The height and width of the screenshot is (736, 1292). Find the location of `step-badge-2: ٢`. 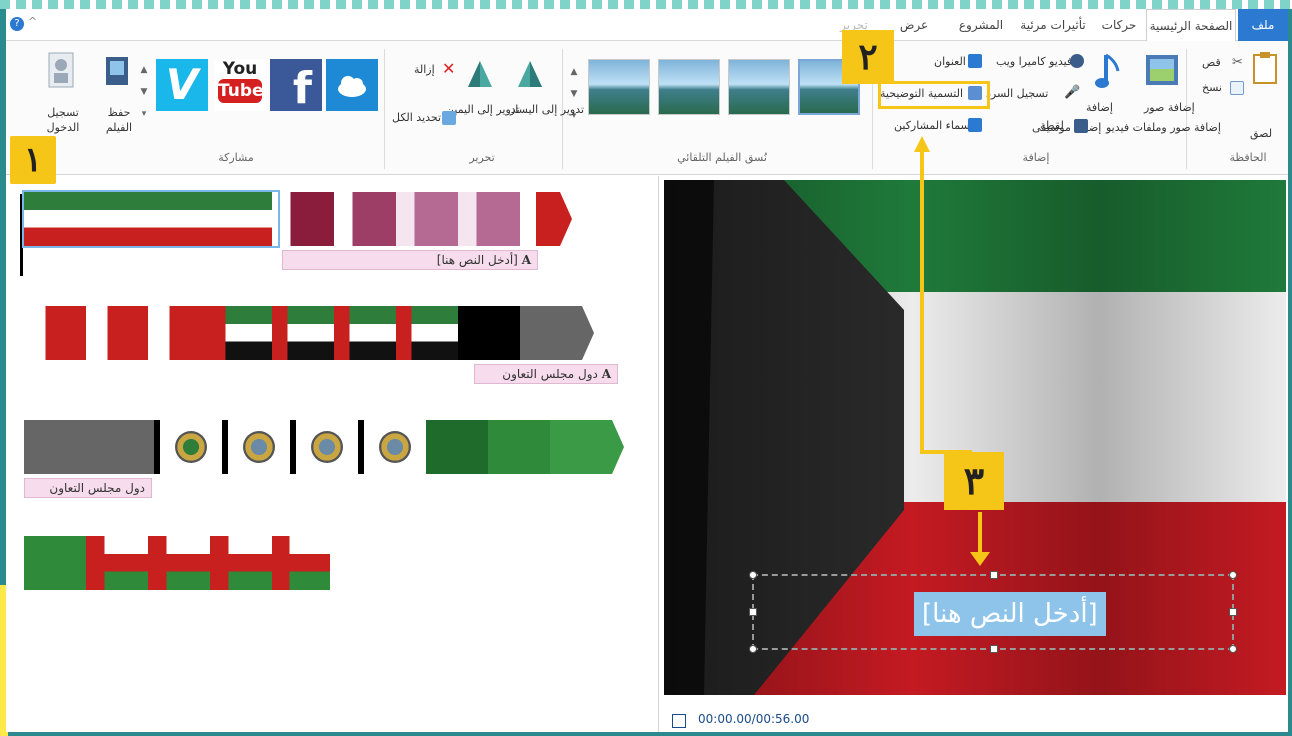

step-badge-2: ٢ is located at coordinates (868, 57).